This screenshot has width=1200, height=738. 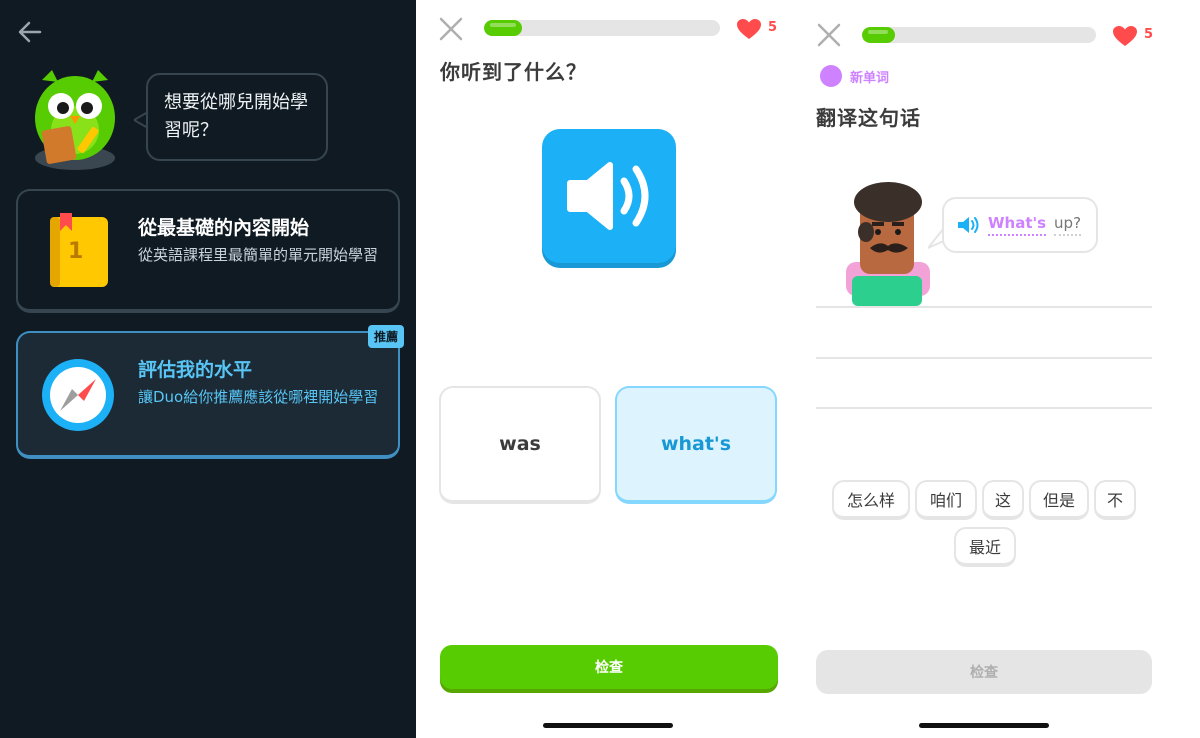 What do you see at coordinates (1068, 225) in the screenshot?
I see `word-up: up?` at bounding box center [1068, 225].